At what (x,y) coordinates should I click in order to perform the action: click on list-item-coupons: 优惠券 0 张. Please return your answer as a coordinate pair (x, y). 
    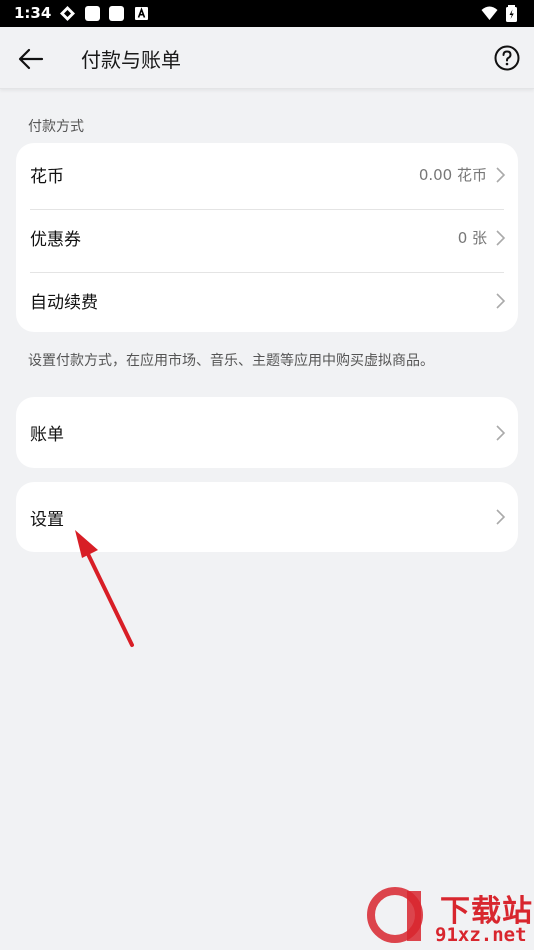
    Looking at the image, I should click on (267, 237).